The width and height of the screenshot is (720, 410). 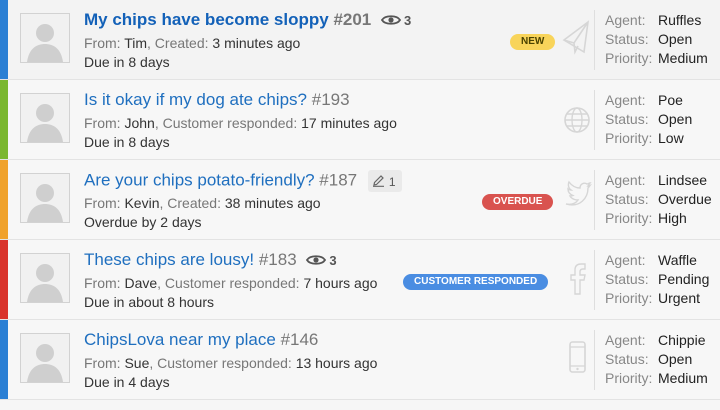 What do you see at coordinates (518, 202) in the screenshot?
I see `status-badge: OVERDUE` at bounding box center [518, 202].